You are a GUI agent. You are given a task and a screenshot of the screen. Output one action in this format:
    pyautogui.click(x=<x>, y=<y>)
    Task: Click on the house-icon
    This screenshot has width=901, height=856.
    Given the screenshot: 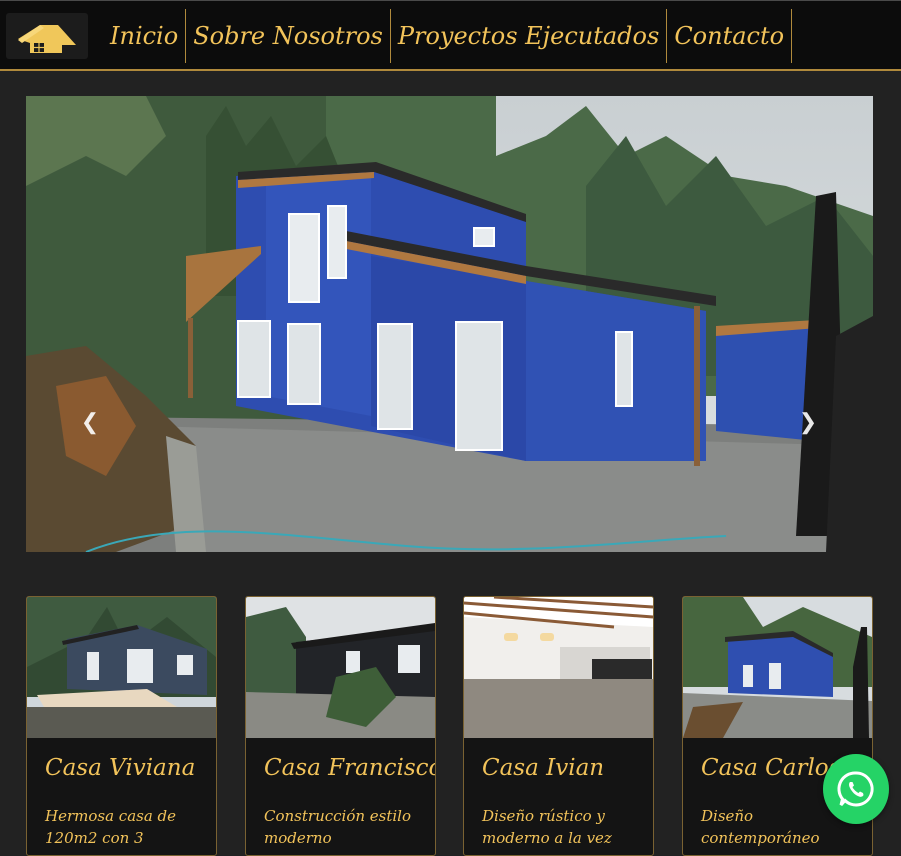 What is the action you would take?
    pyautogui.click(x=47, y=39)
    